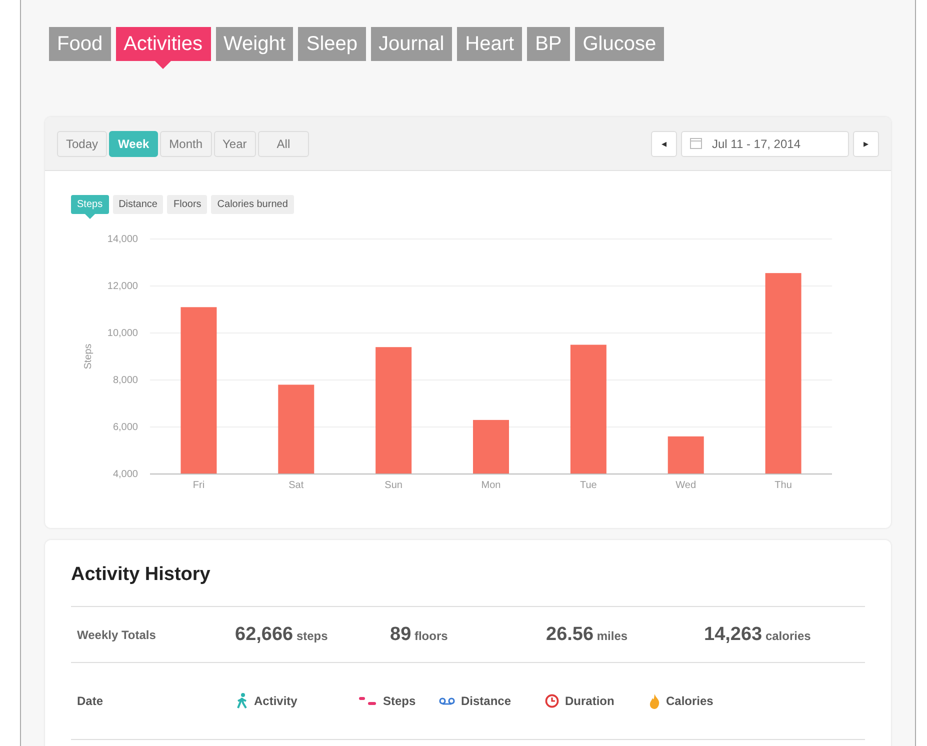 Image resolution: width=927 pixels, height=746 pixels. Describe the element at coordinates (122, 333) in the screenshot. I see `y-tick-label: 10,000` at that location.